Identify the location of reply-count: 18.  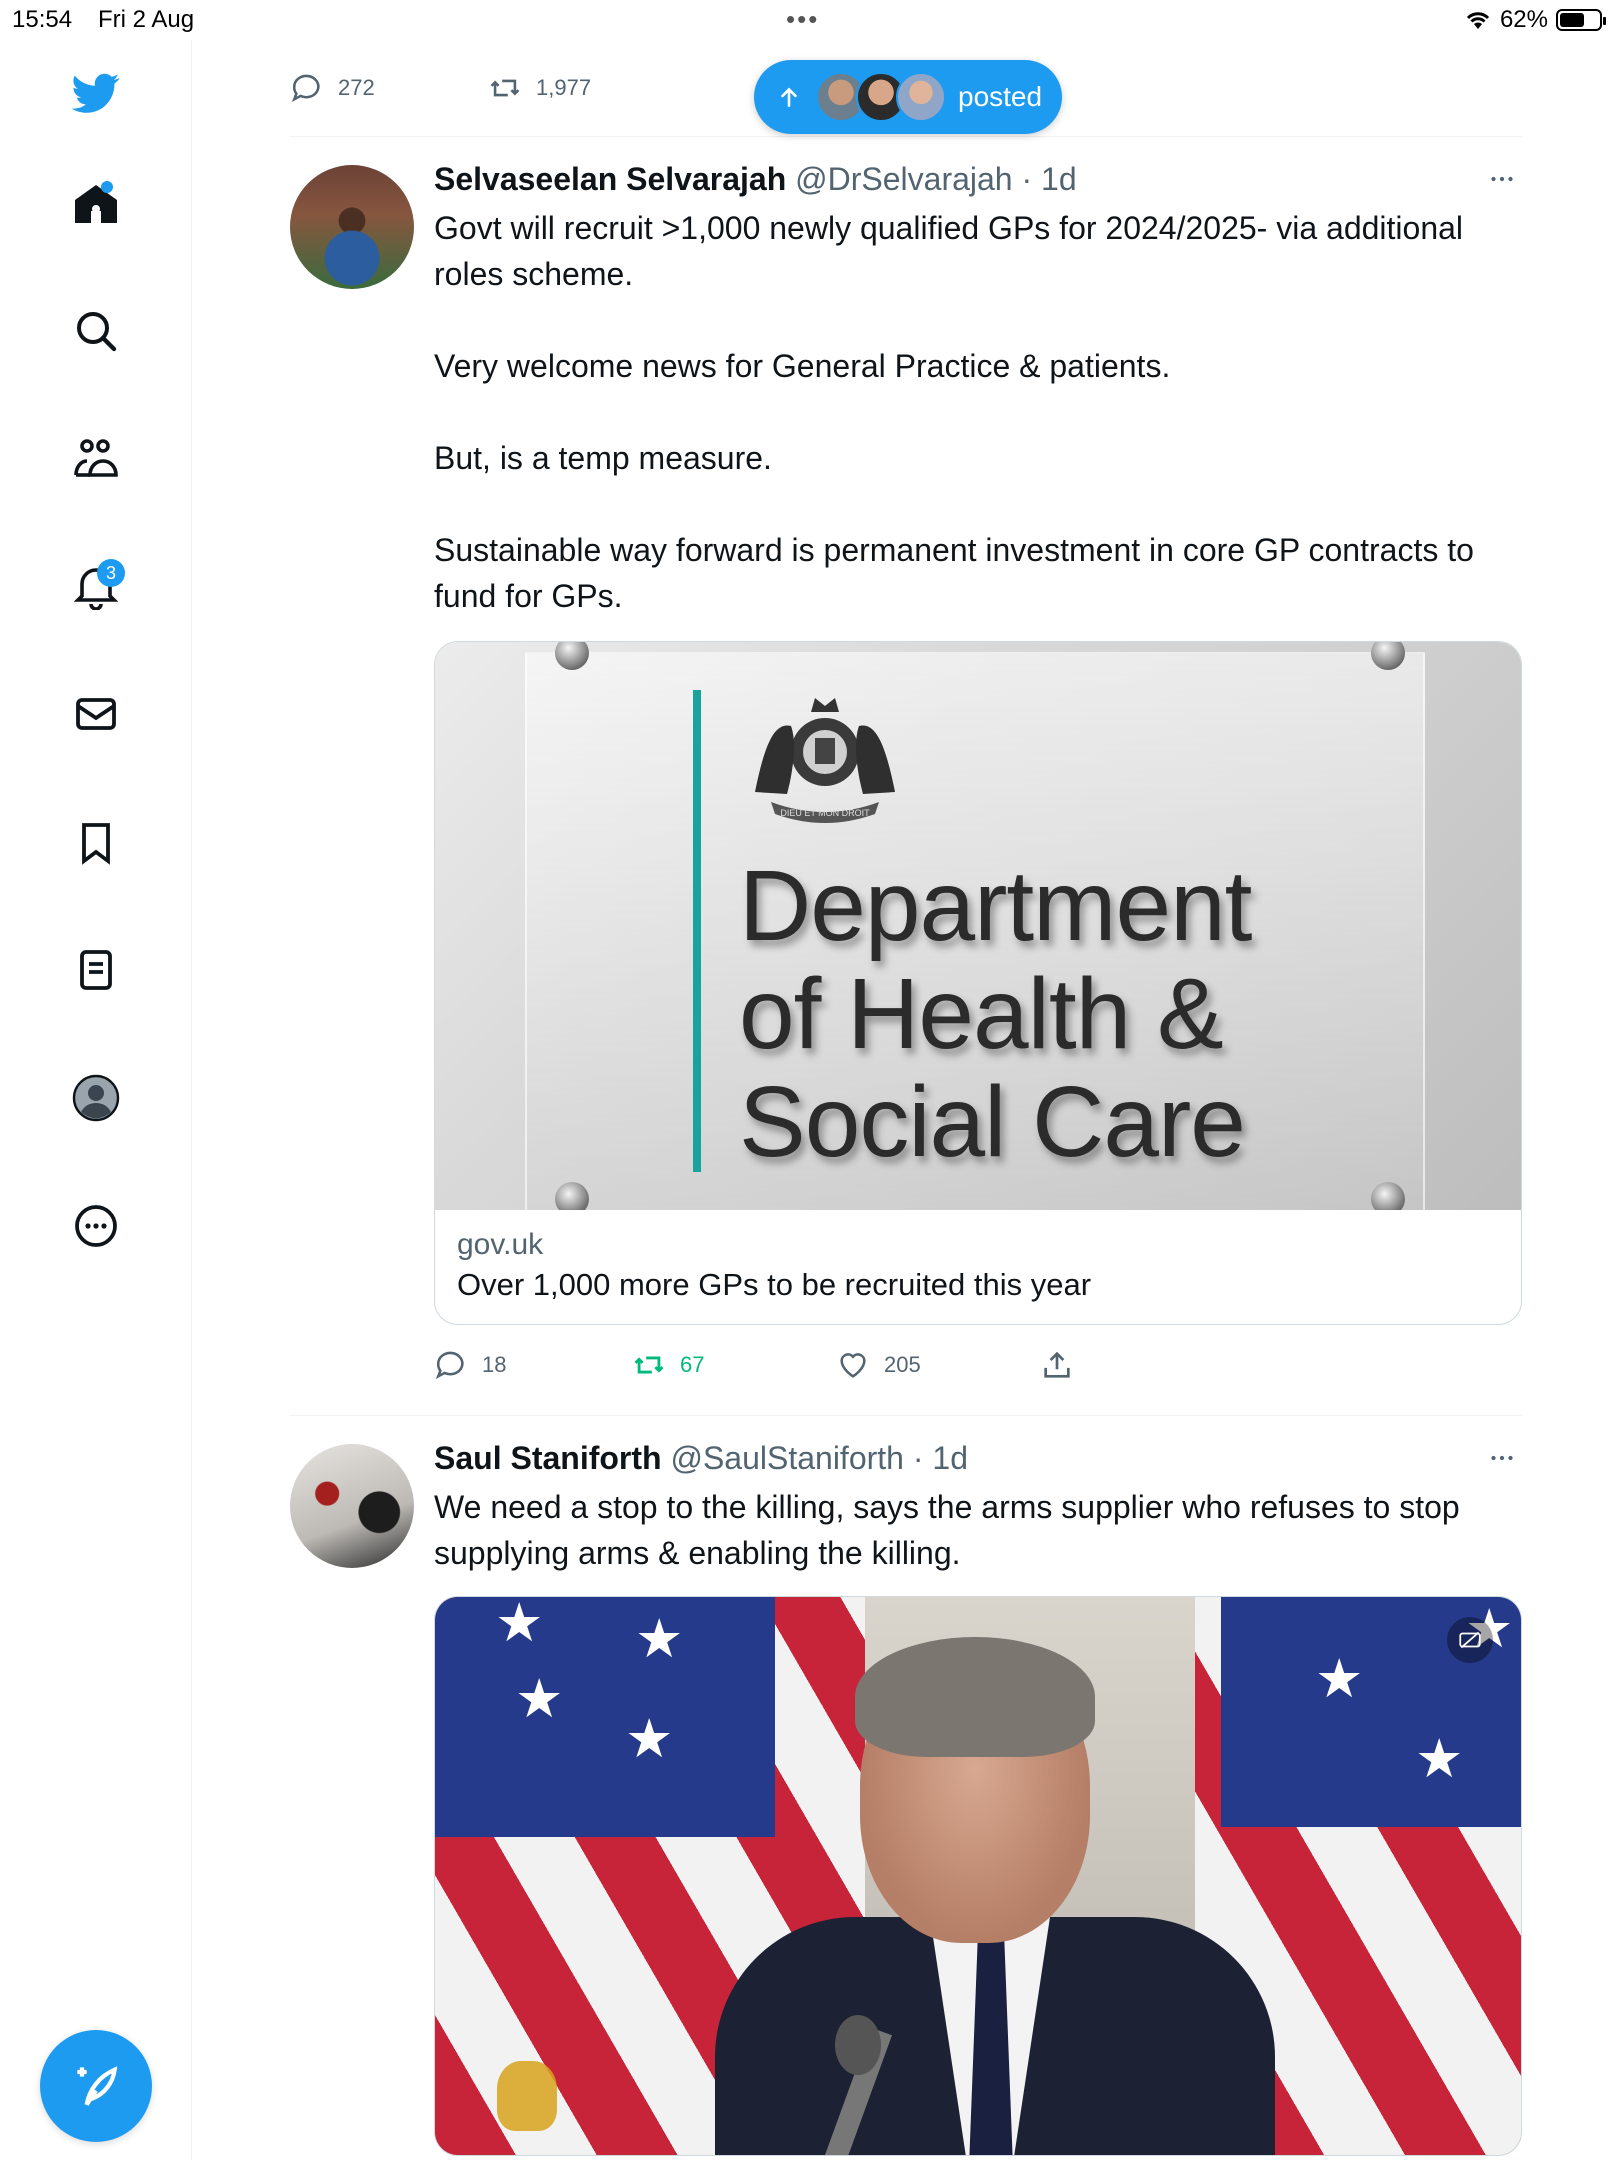
(494, 1364).